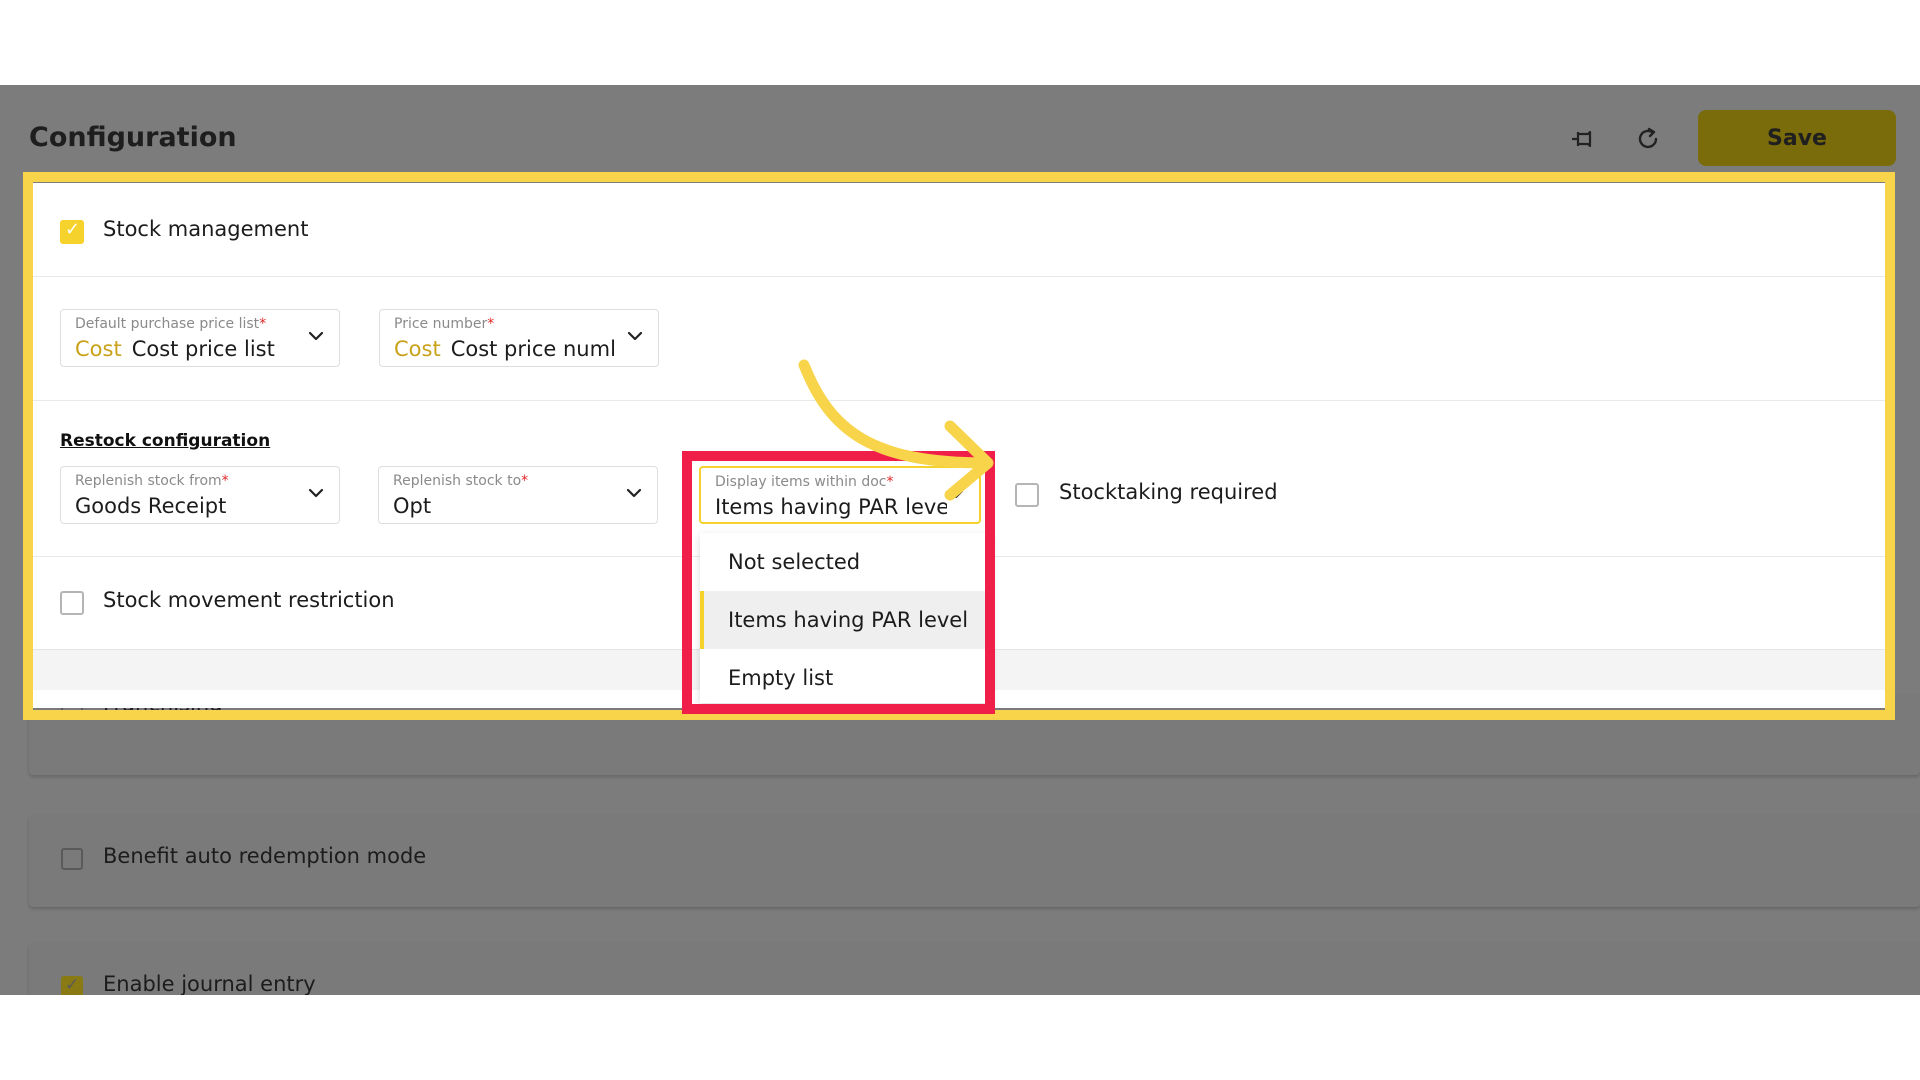  I want to click on pin-icon-svg, so click(1582, 139).